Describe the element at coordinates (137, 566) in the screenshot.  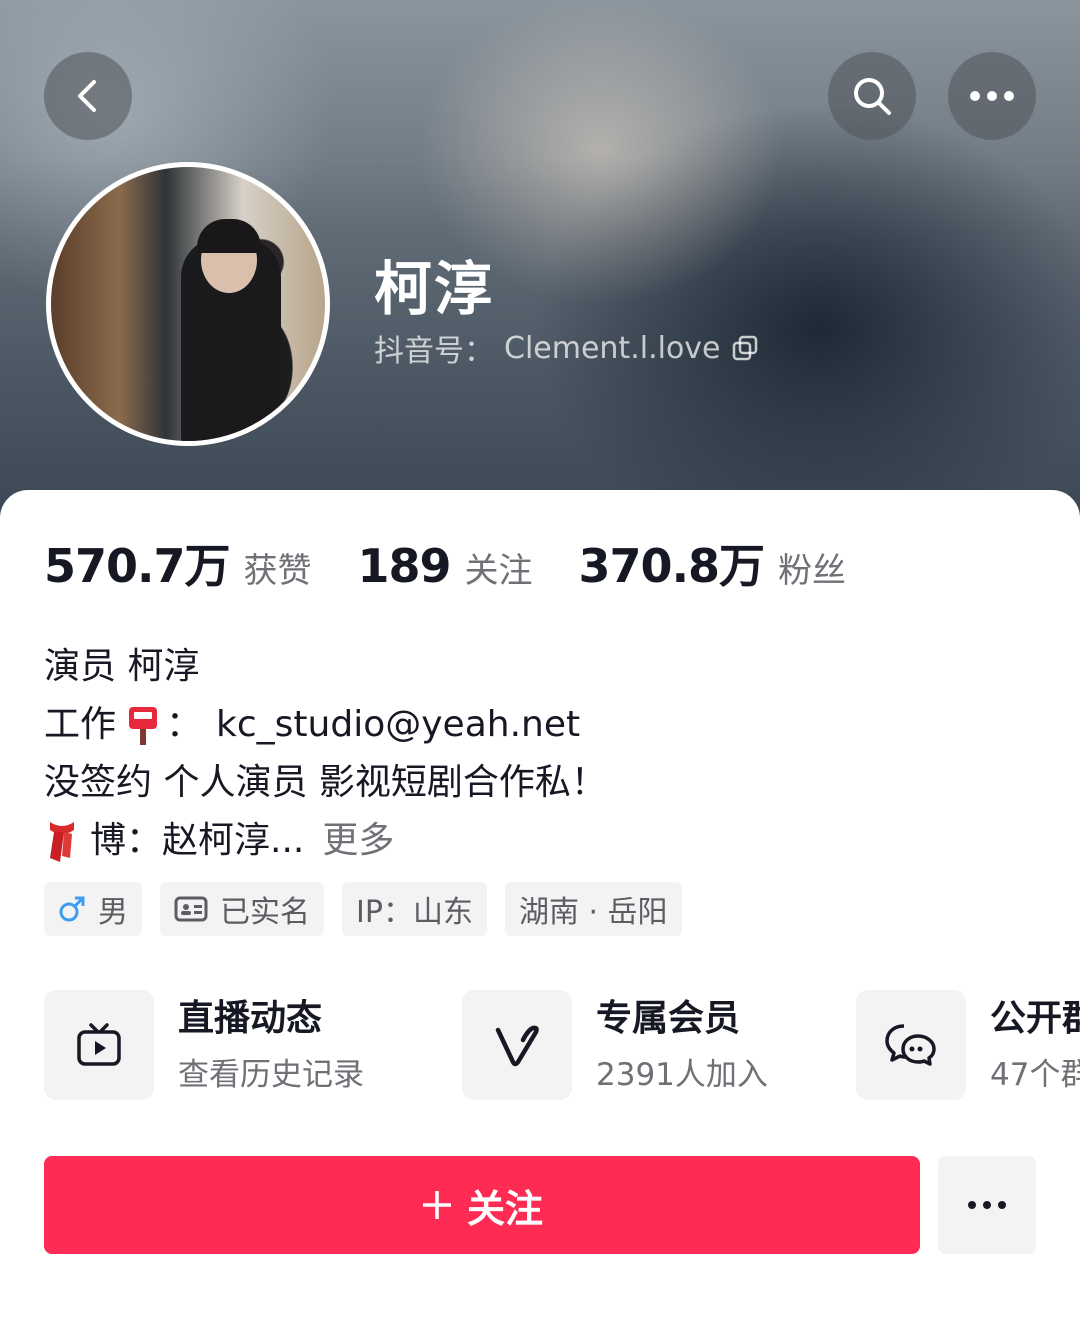
I see `stat-value: 570.7万` at that location.